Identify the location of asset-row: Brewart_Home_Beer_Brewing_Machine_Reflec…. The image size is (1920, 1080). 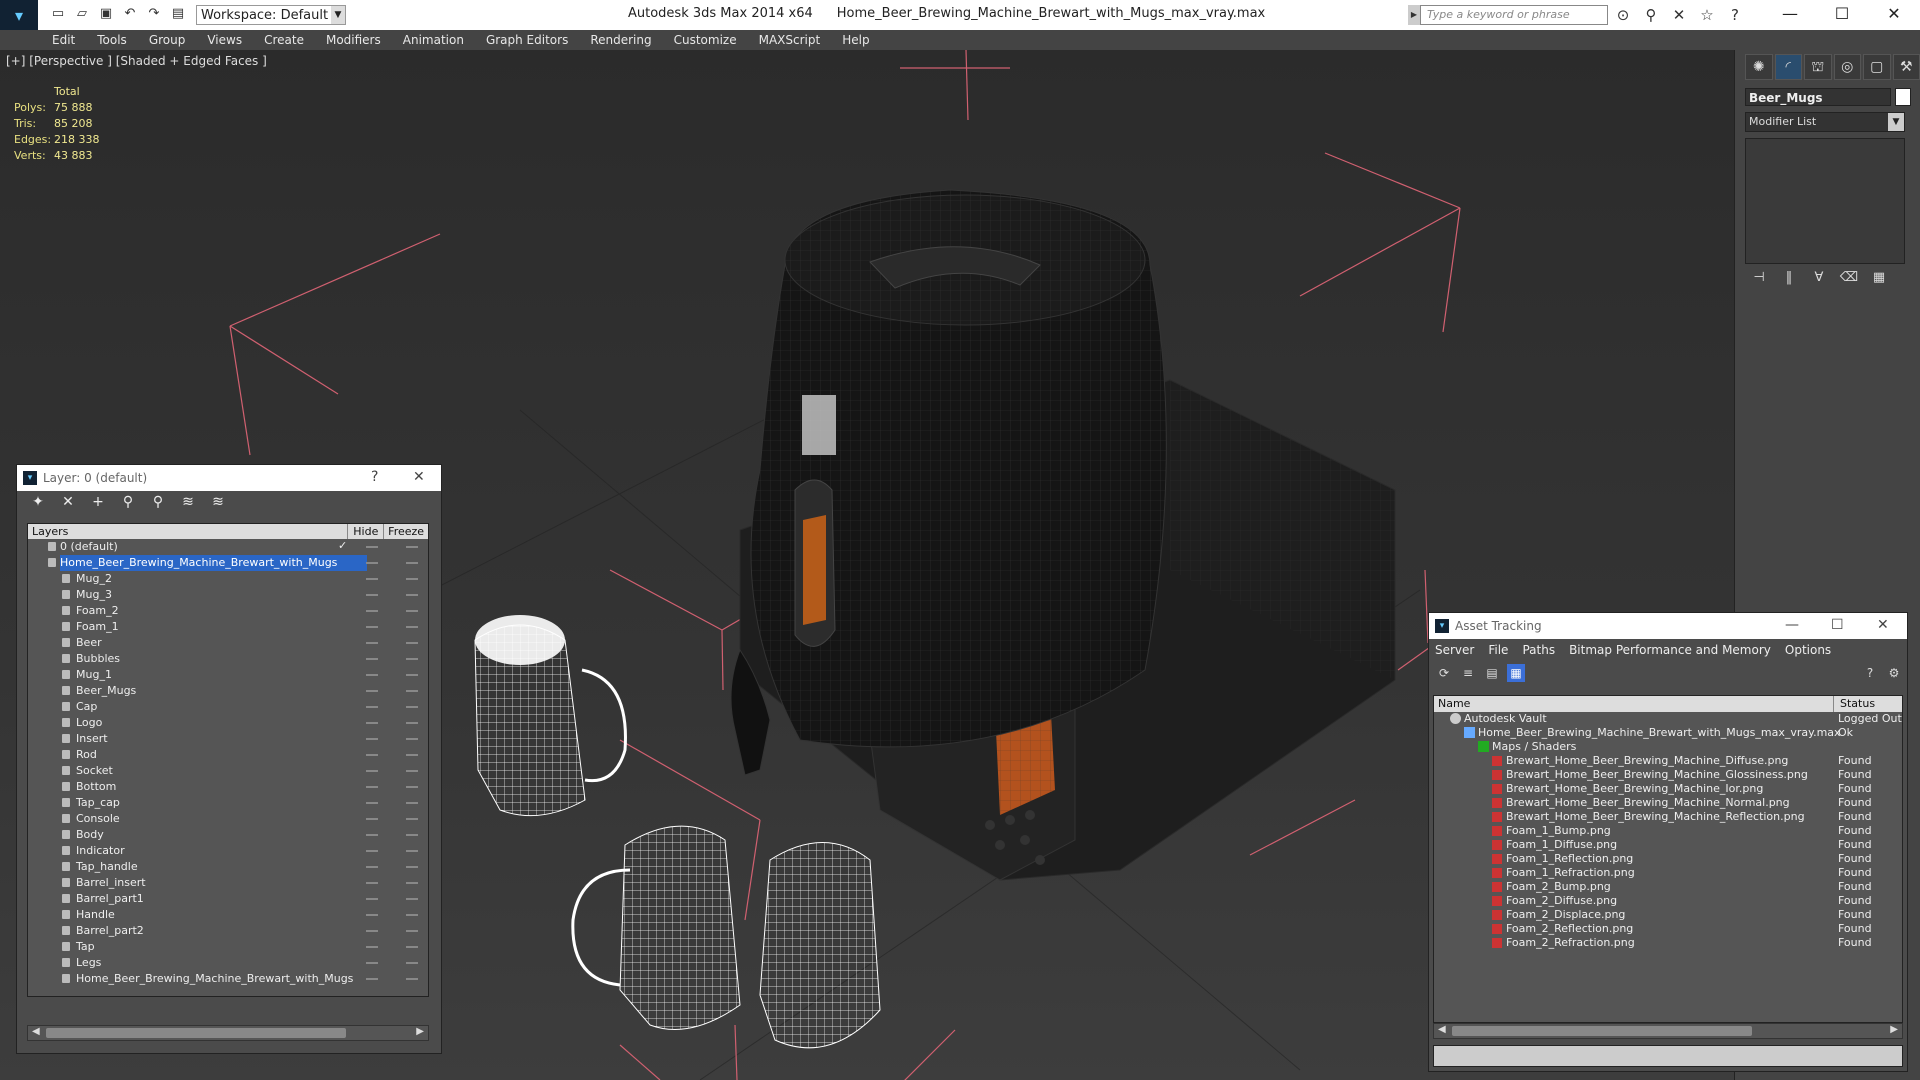
(1668, 817).